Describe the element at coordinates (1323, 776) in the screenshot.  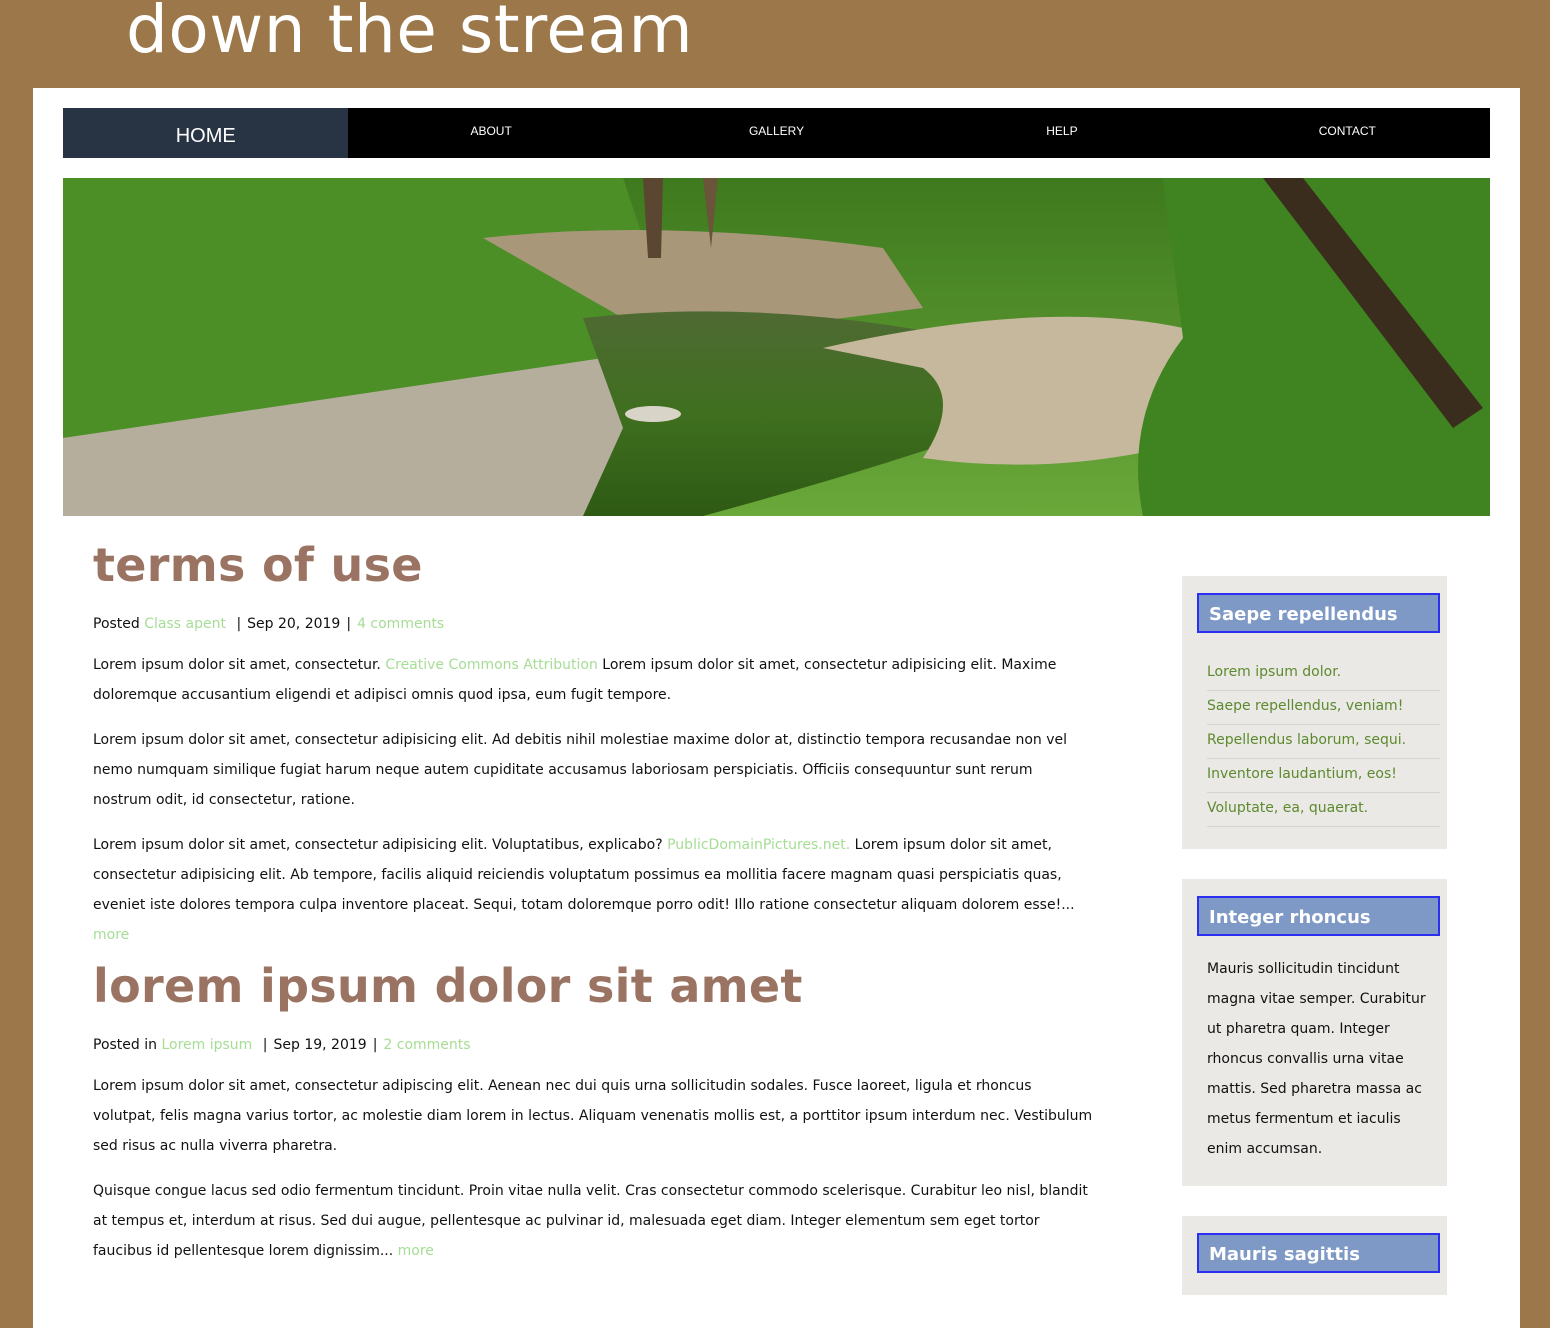
I see `widget-link: Inventore laudantium, eos!` at that location.